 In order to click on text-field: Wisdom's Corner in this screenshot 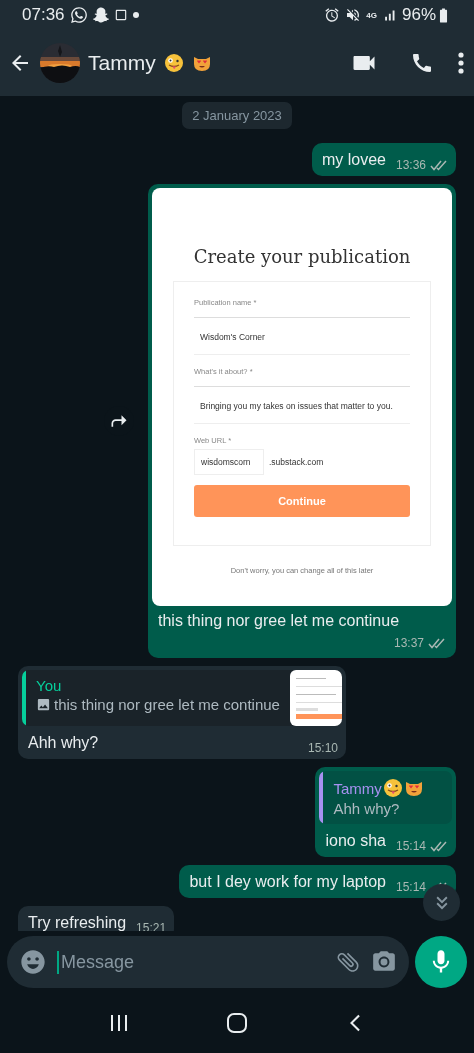, I will do `click(302, 336)`.